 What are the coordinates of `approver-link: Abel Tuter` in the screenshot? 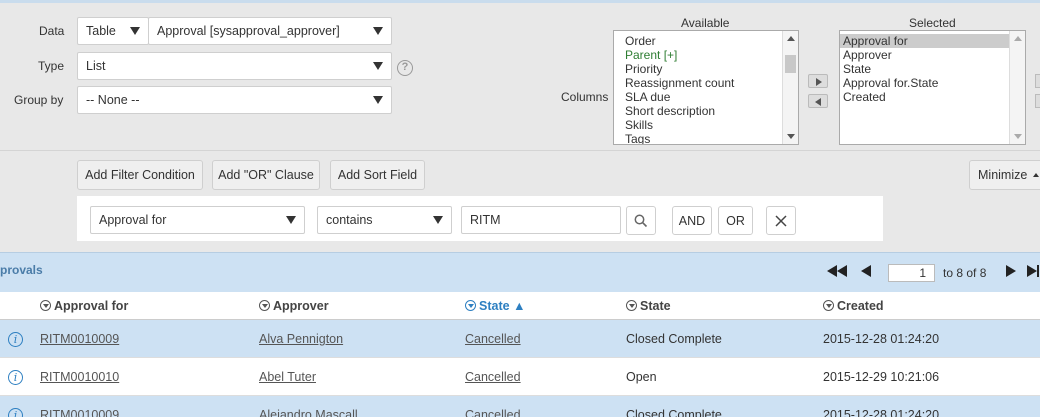 It's located at (287, 377).